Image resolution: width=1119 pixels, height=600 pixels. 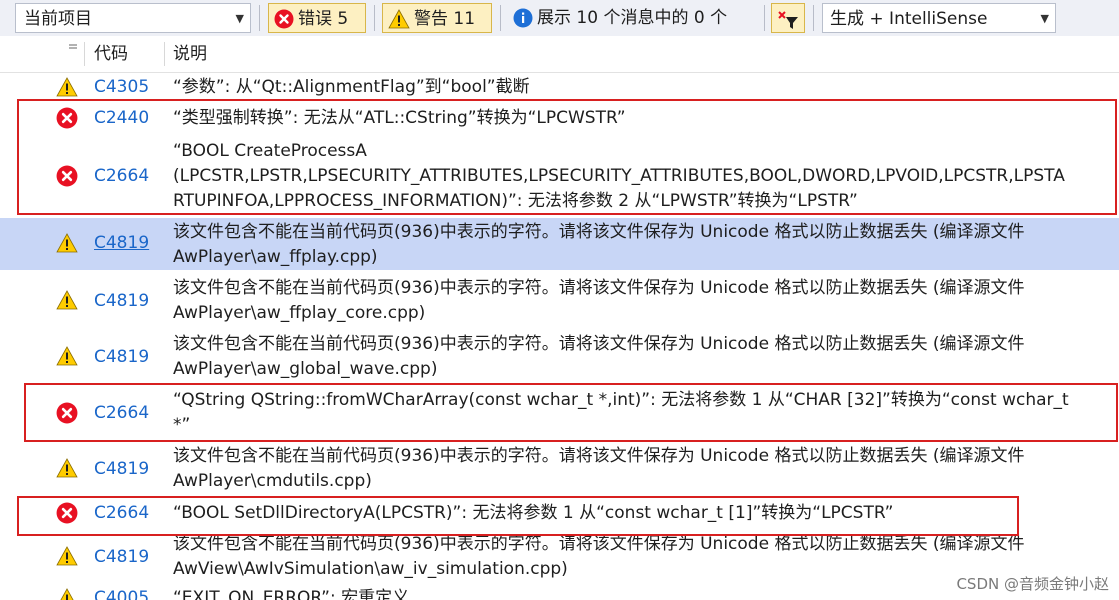 What do you see at coordinates (121, 593) in the screenshot?
I see `error-code-link: C4005` at bounding box center [121, 593].